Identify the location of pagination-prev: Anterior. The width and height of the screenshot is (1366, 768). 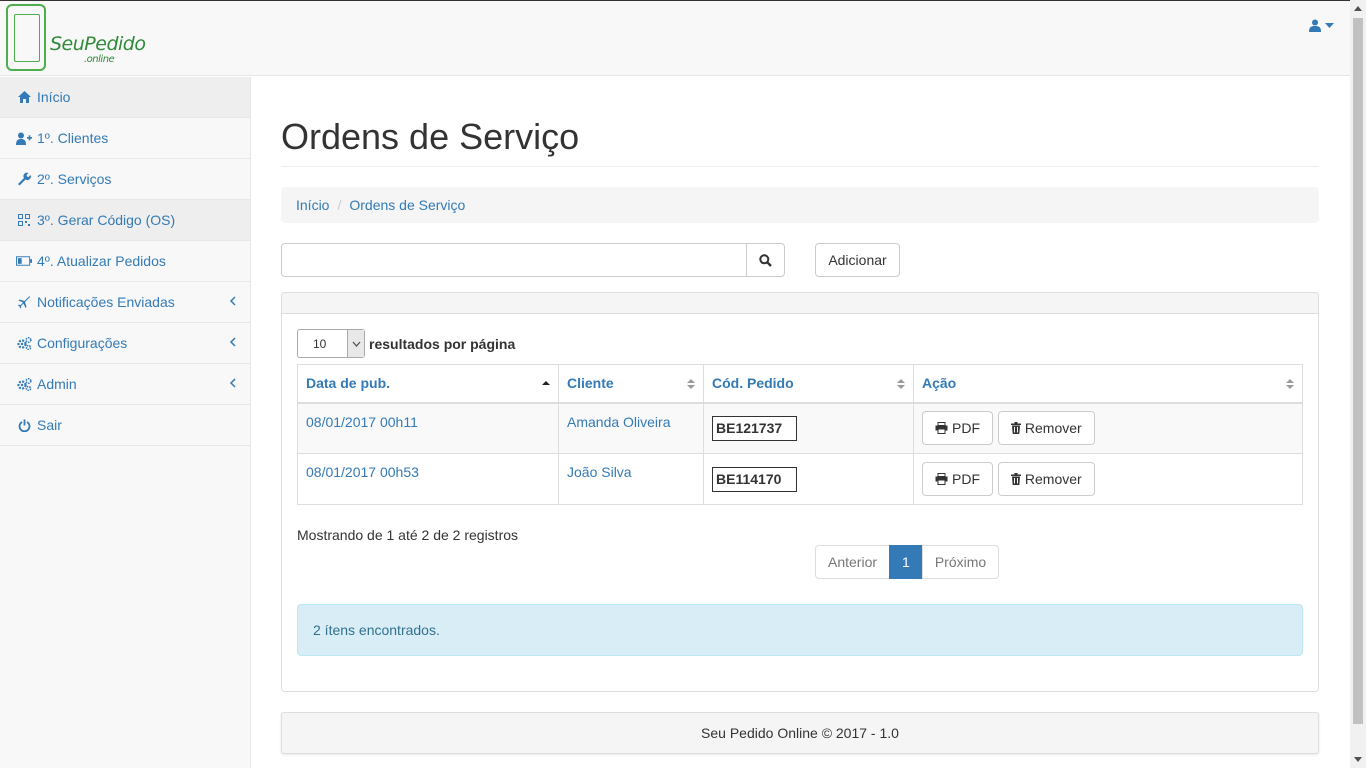
(853, 562).